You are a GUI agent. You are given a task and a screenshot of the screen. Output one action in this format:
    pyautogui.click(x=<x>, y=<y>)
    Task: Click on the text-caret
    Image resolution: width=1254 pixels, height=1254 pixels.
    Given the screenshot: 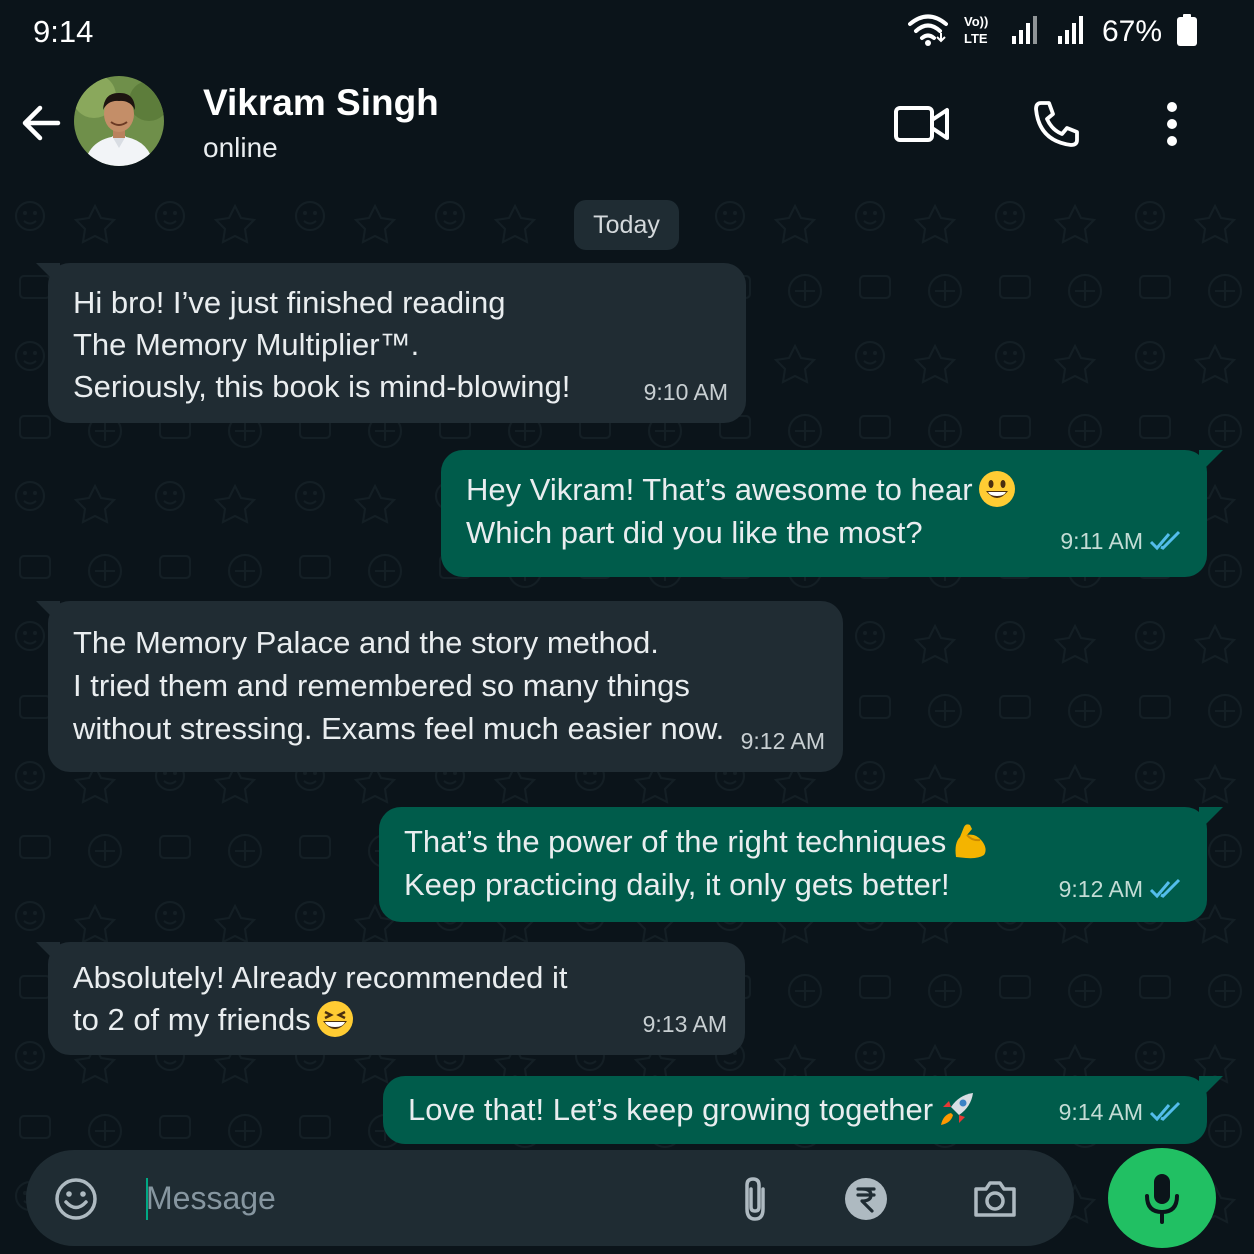 What is the action you would take?
    pyautogui.click(x=147, y=1199)
    